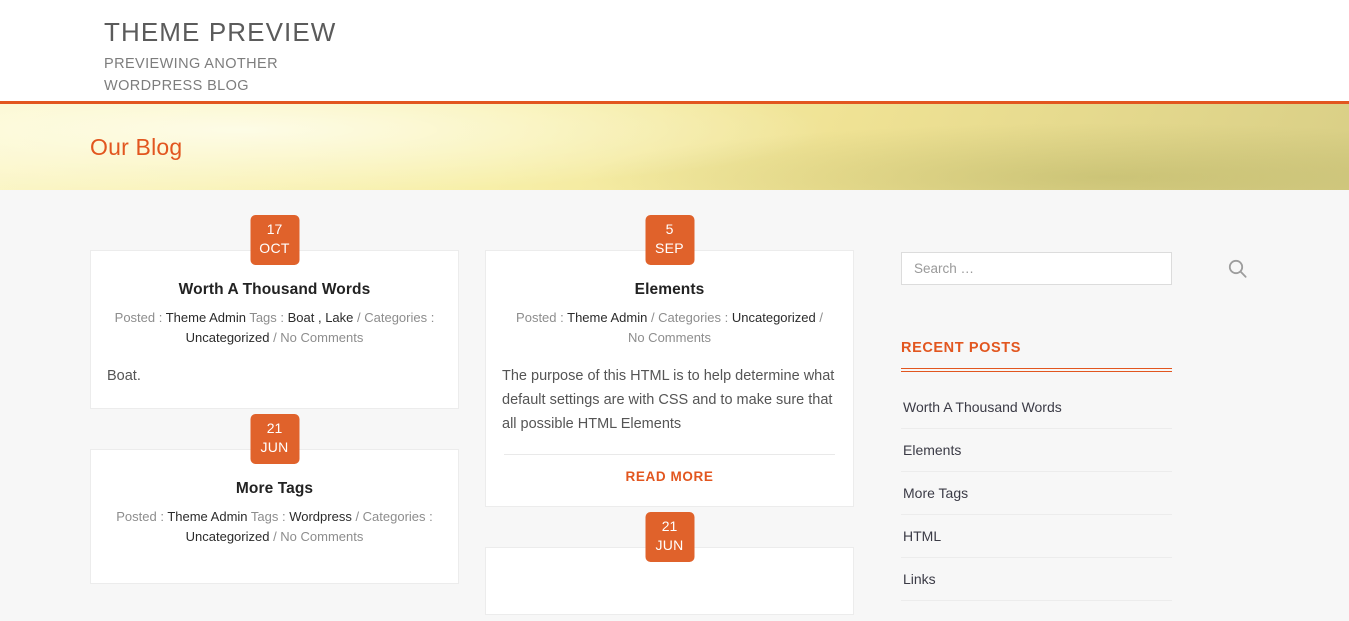 The width and height of the screenshot is (1349, 621). Describe the element at coordinates (274, 290) in the screenshot. I see `post-title: Worth A Thousand Words` at that location.